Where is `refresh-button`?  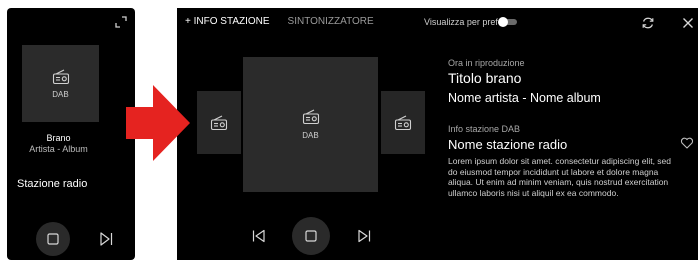
refresh-button is located at coordinates (648, 23).